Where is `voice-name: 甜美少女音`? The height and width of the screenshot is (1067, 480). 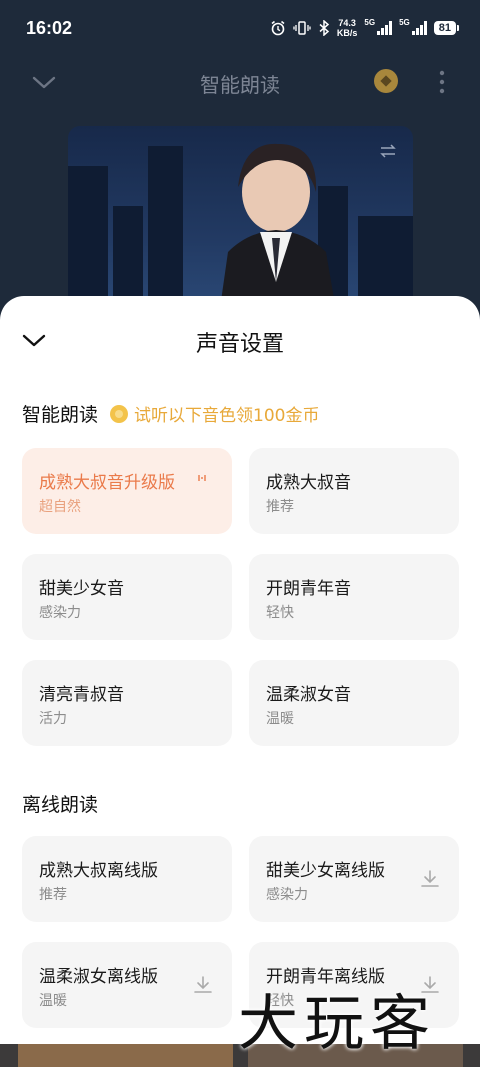
voice-name: 甜美少女音 is located at coordinates (81, 589).